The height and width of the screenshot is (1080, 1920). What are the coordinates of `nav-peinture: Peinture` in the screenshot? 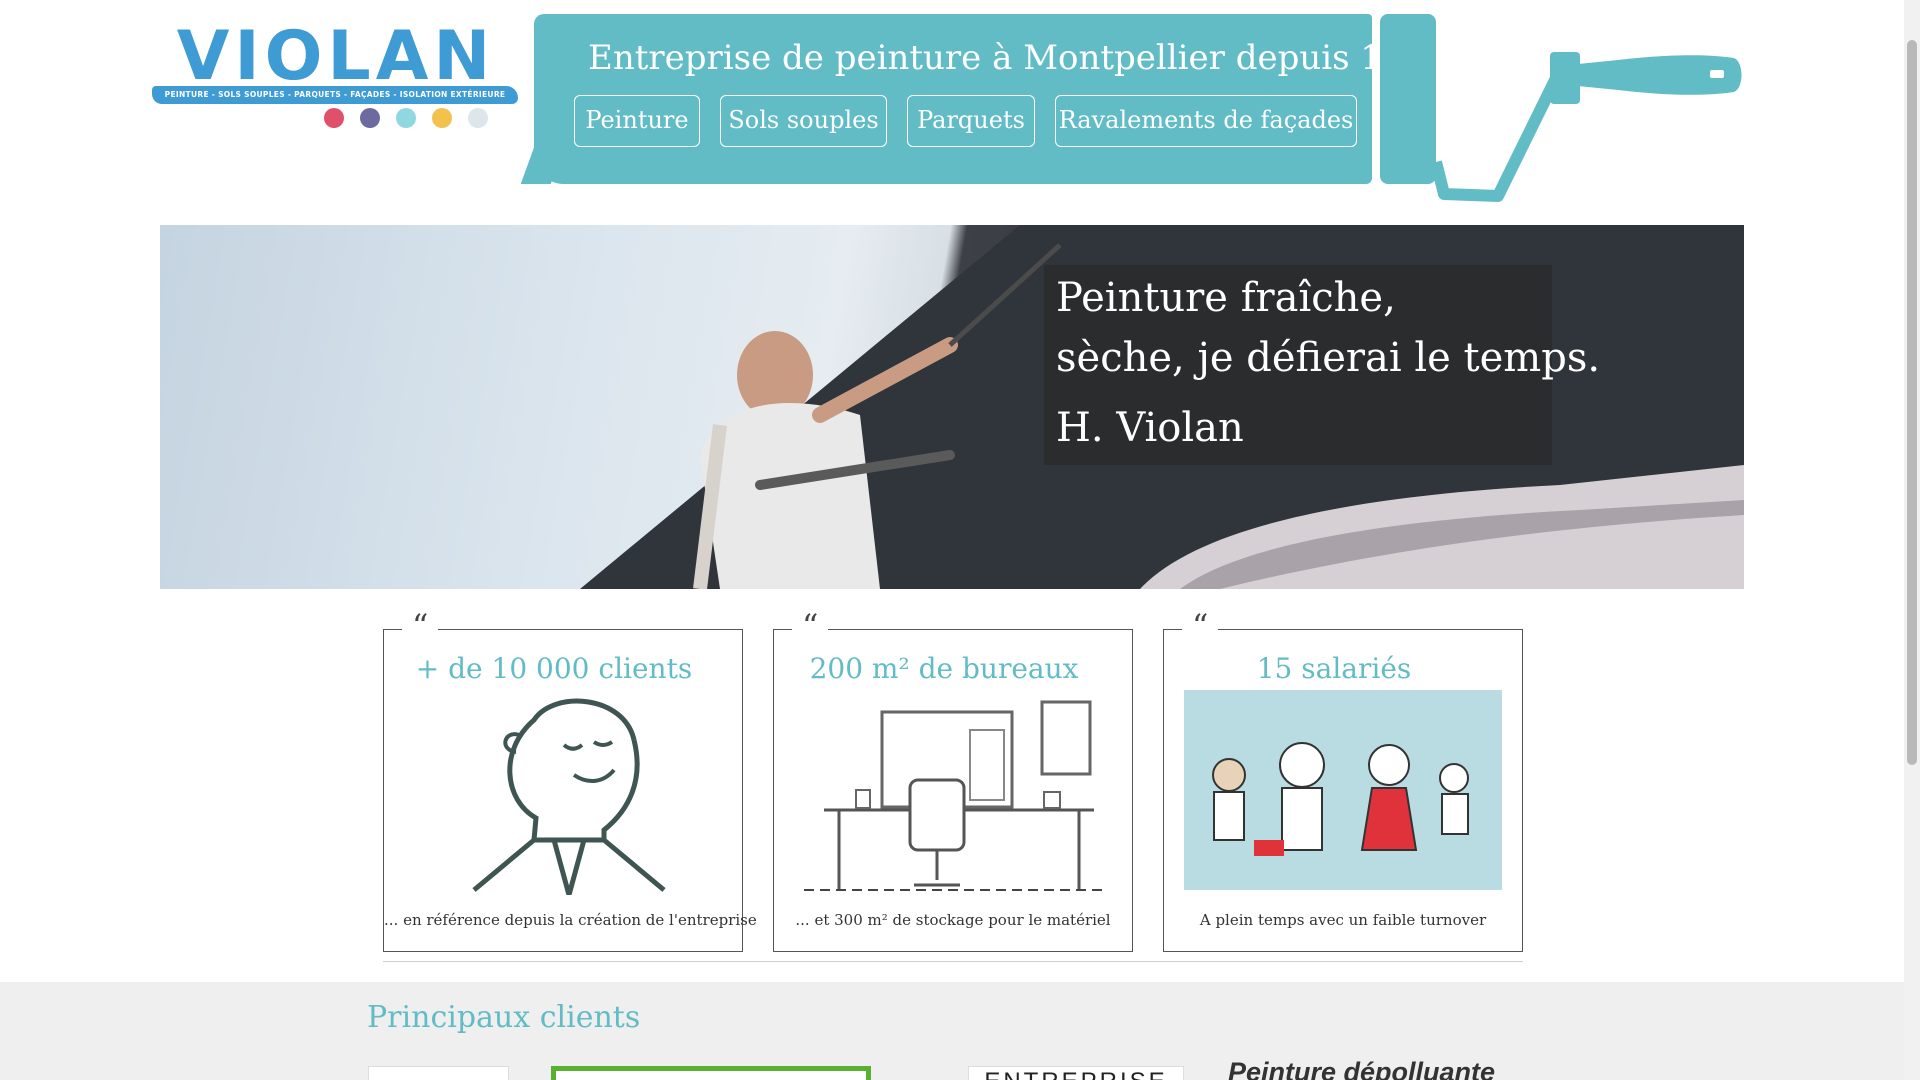 It's located at (637, 121).